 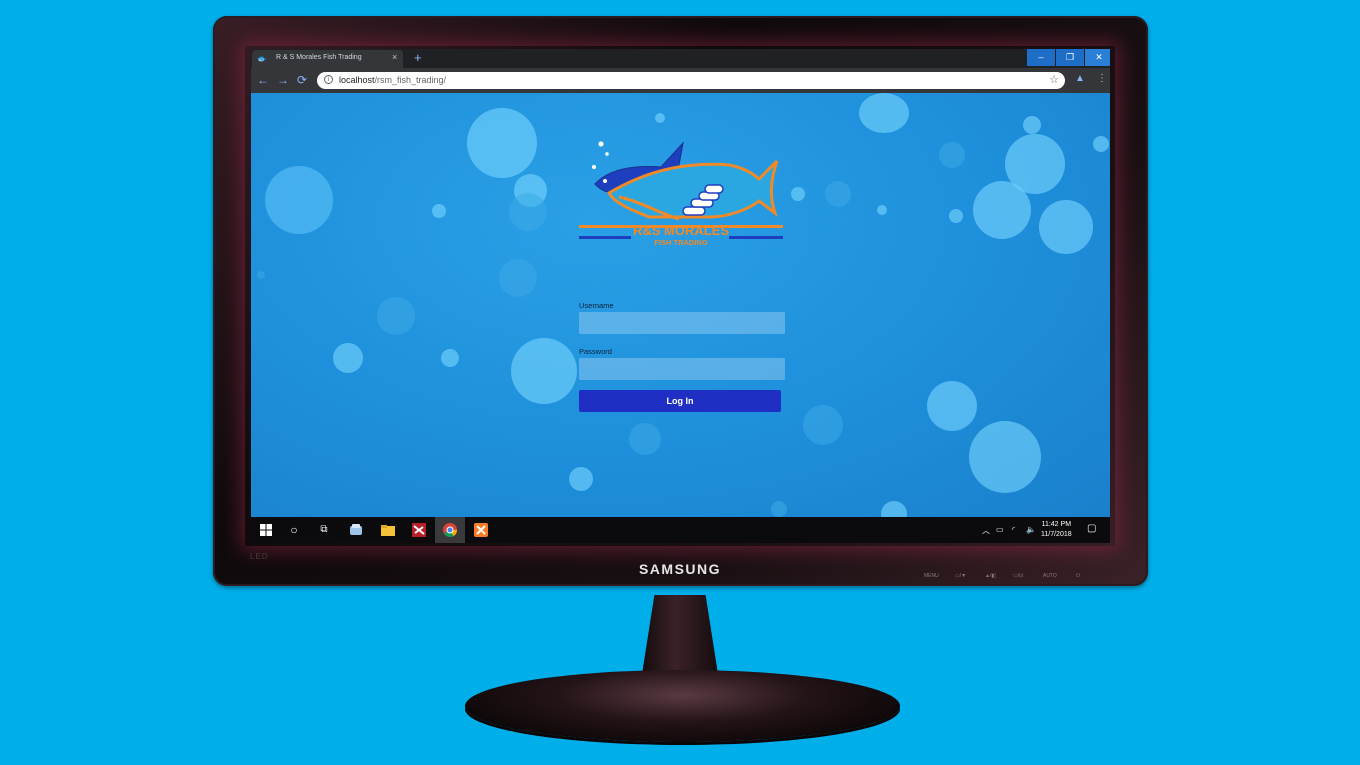 What do you see at coordinates (324, 530) in the screenshot?
I see `task-view-icon: ⧉` at bounding box center [324, 530].